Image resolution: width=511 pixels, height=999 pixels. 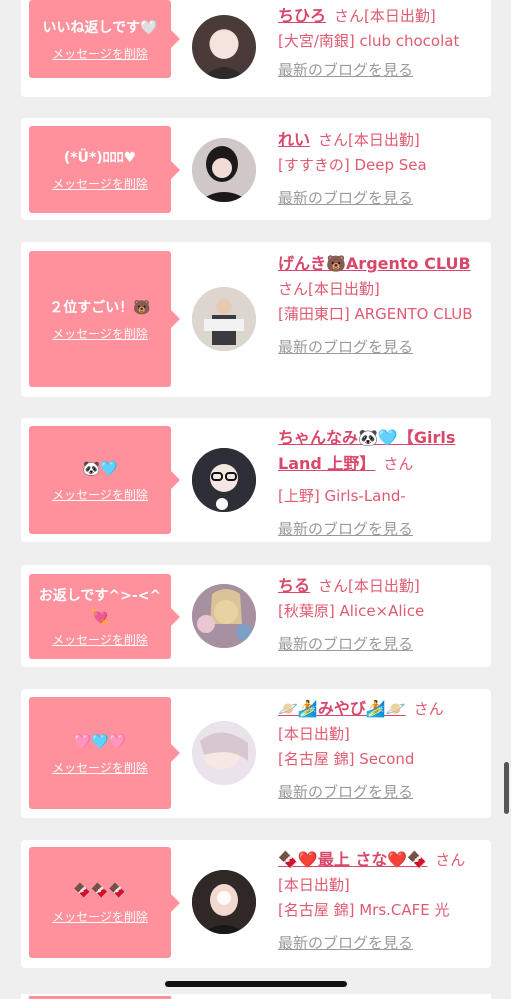 I want to click on profile-name-link: 🪐🏄みやび🏄🪐, so click(x=342, y=708).